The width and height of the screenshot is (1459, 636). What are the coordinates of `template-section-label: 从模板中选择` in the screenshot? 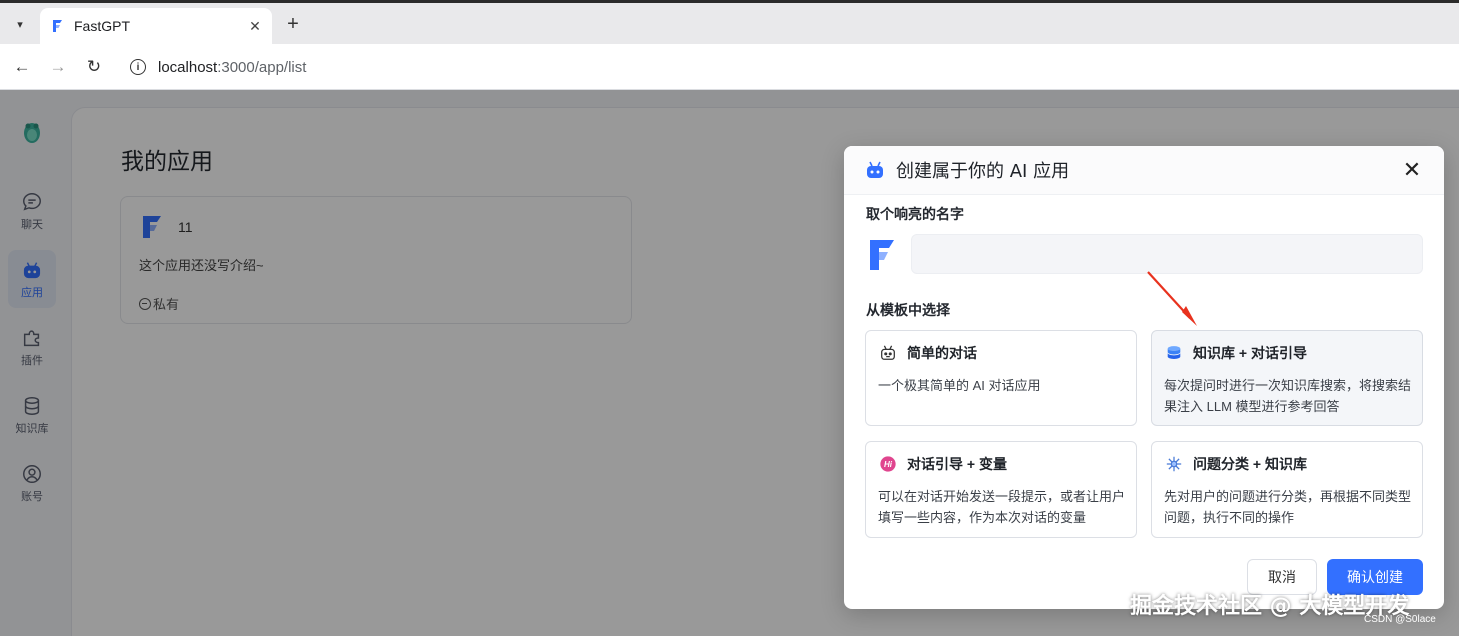 It's located at (908, 310).